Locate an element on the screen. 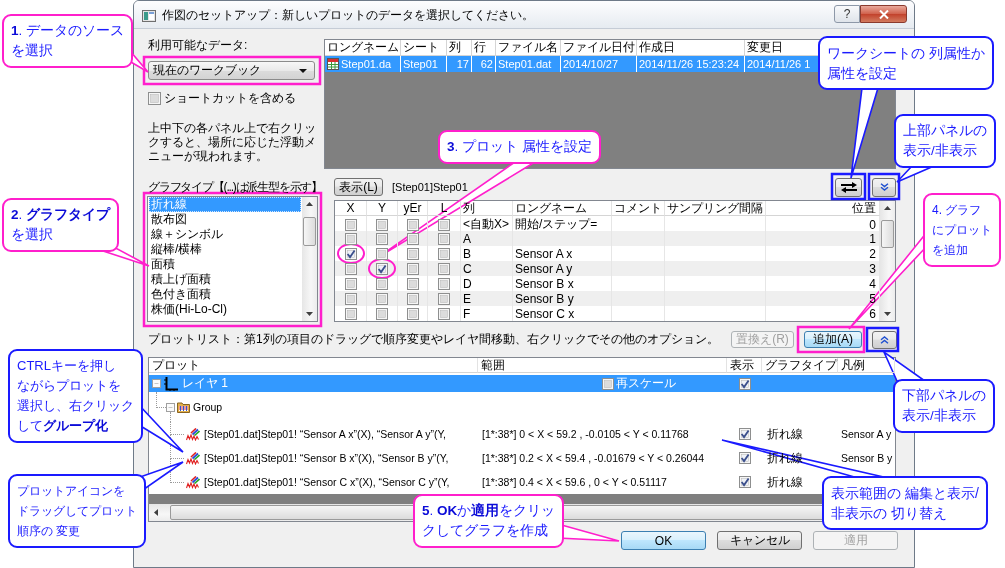 The width and height of the screenshot is (1005, 568). callout-tooltip: 5. OKか適用をクリックしてグラフを作成 is located at coordinates (489, 521).